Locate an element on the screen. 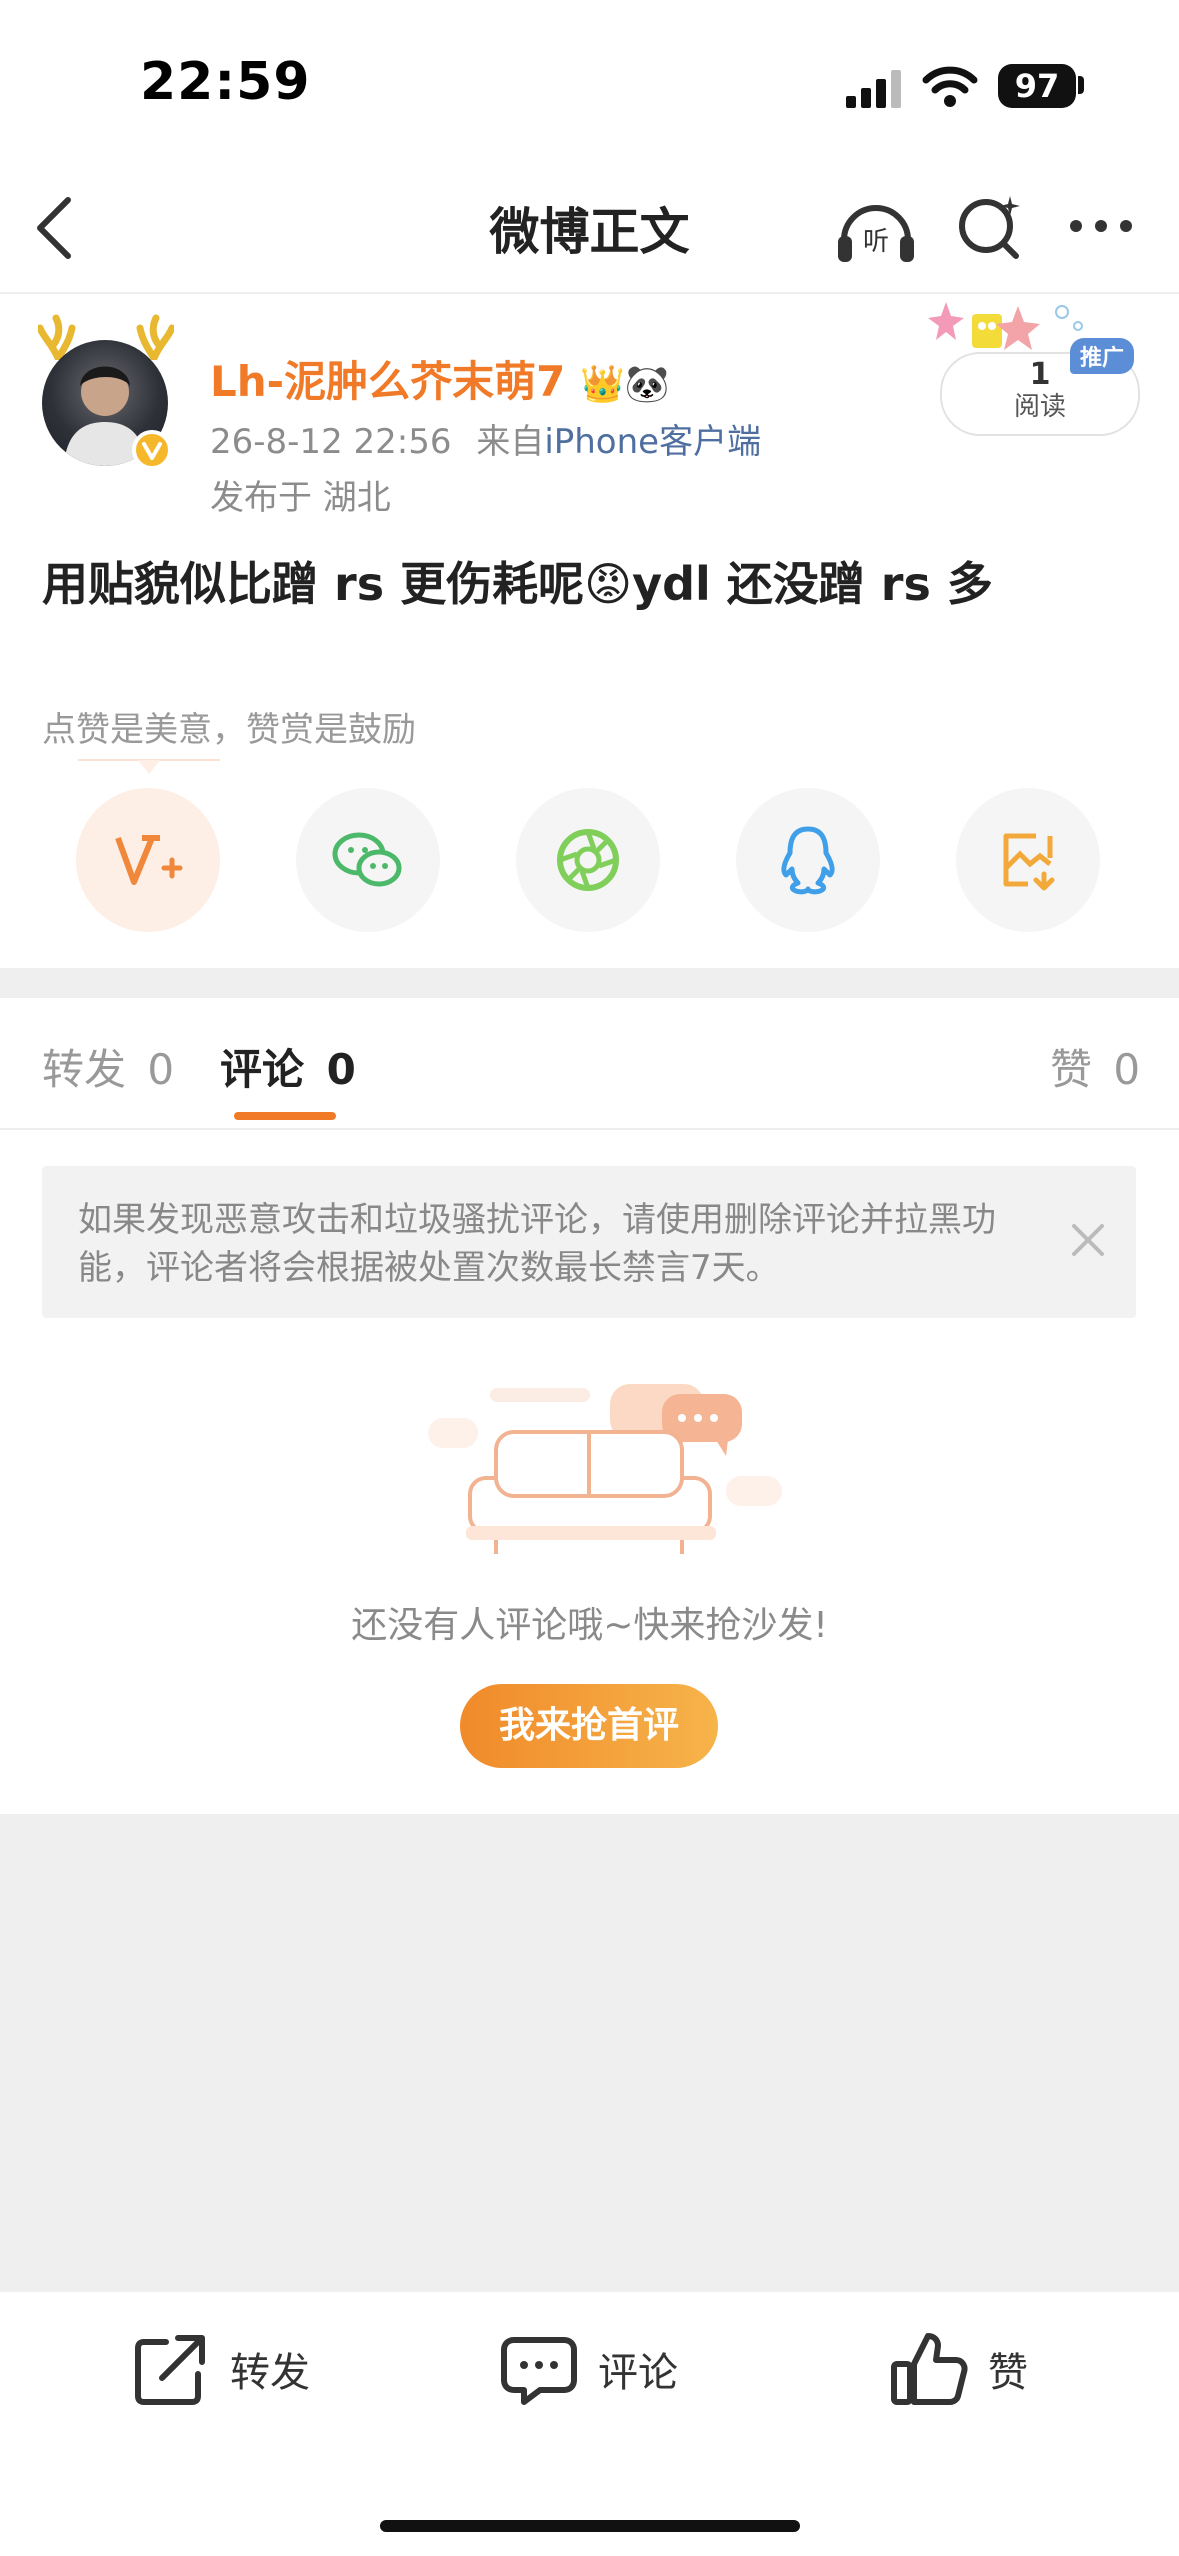  nav-divider is located at coordinates (589, 293).